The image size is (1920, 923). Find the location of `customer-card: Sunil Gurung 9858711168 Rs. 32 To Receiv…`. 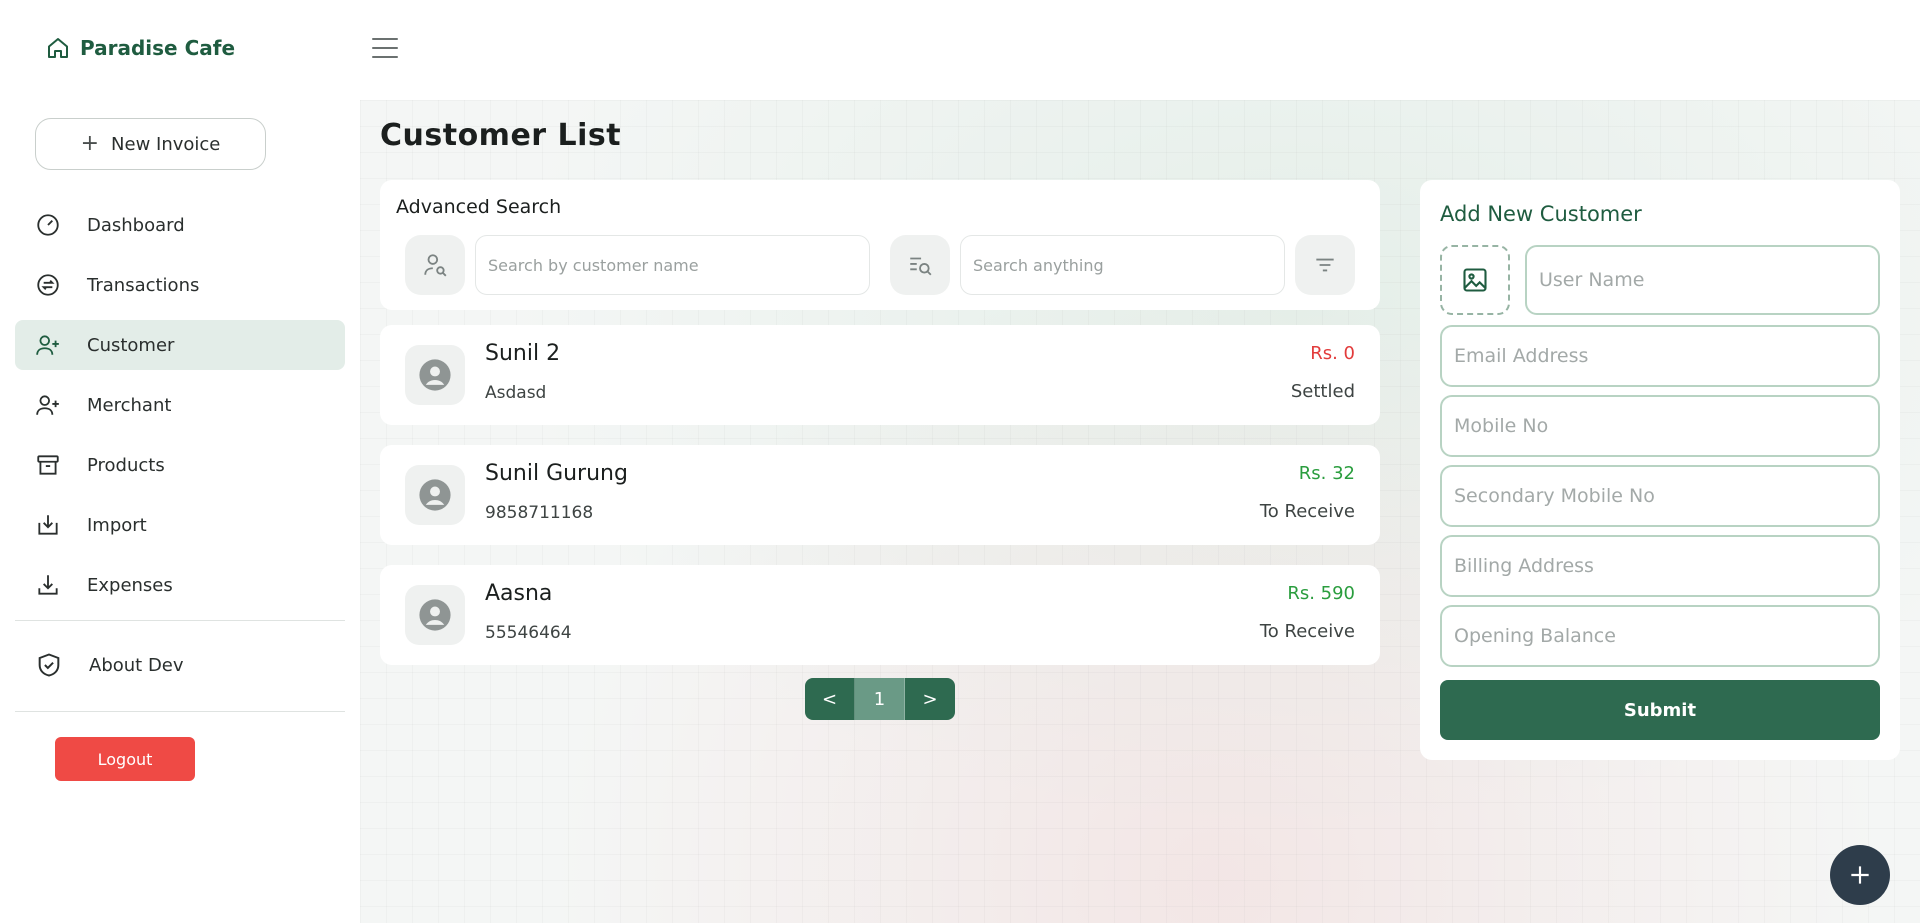

customer-card: Sunil Gurung 9858711168 Rs. 32 To Receiv… is located at coordinates (880, 495).